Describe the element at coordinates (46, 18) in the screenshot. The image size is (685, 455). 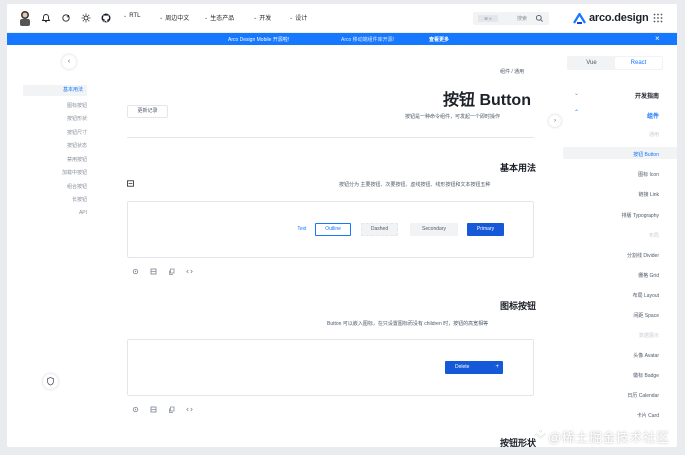
I see `bell-icon` at that location.